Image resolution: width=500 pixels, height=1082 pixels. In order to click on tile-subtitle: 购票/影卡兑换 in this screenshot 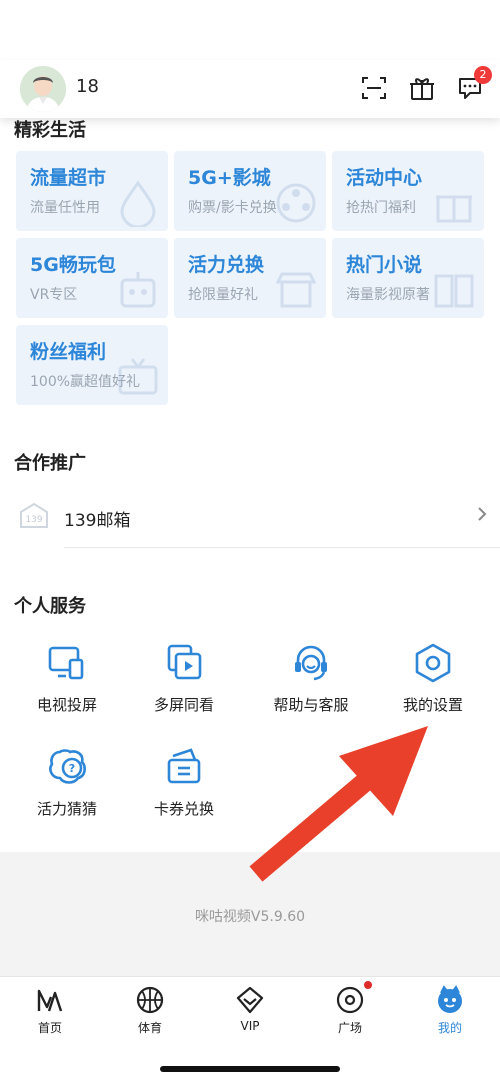, I will do `click(232, 208)`.